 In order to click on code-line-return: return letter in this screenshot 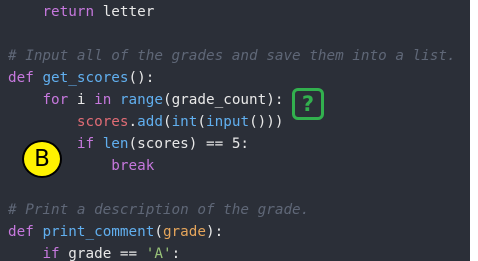, I will do `click(98, 12)`.